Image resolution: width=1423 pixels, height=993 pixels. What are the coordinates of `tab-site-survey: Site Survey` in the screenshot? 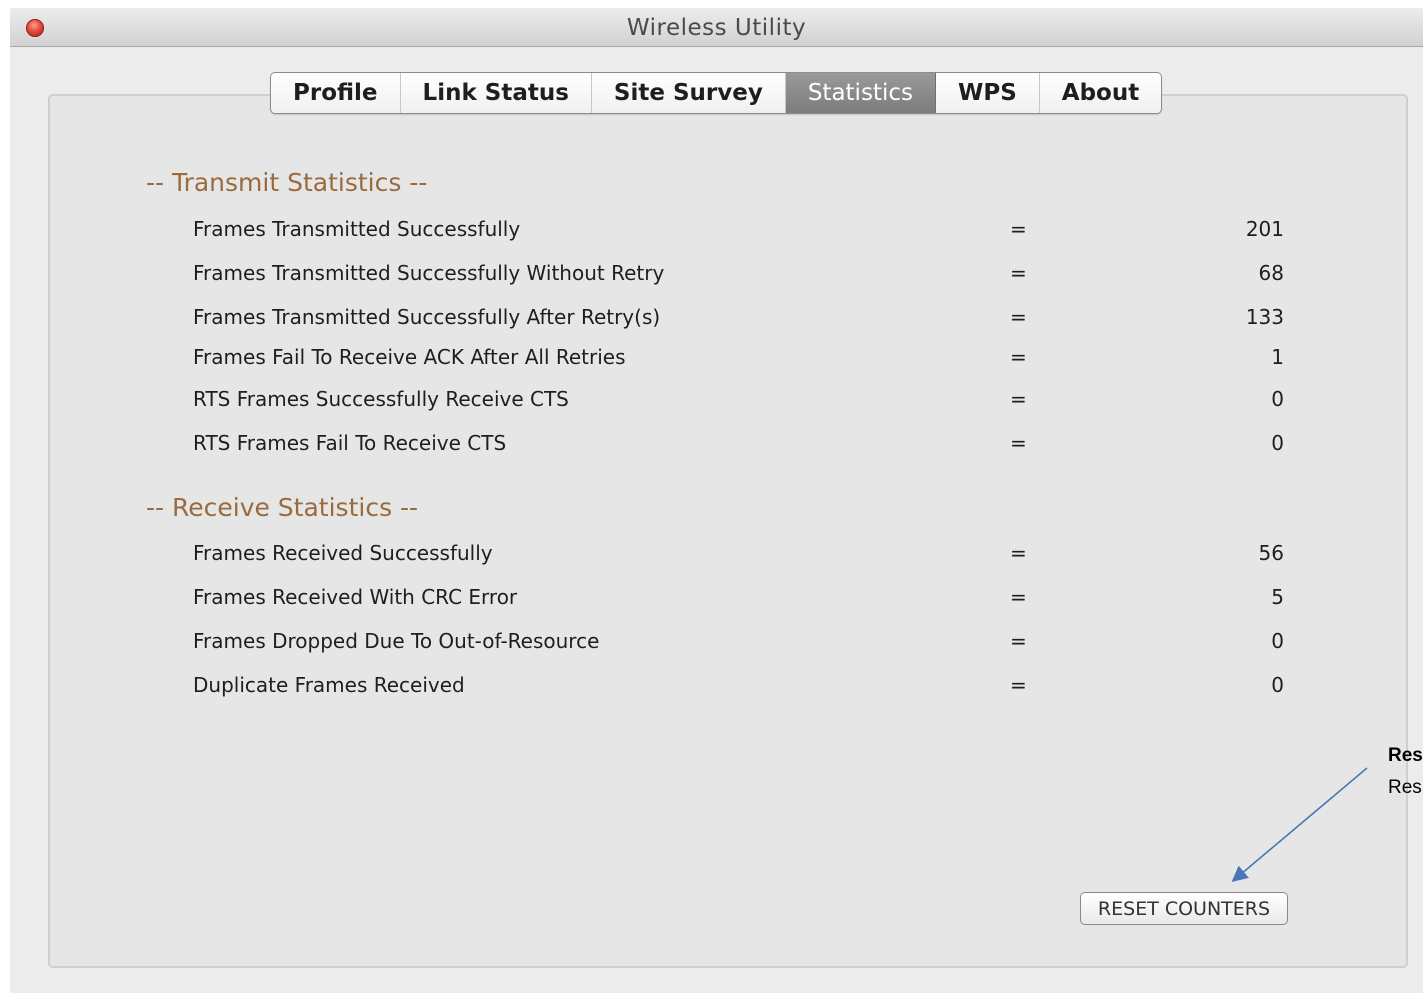 It's located at (689, 93).